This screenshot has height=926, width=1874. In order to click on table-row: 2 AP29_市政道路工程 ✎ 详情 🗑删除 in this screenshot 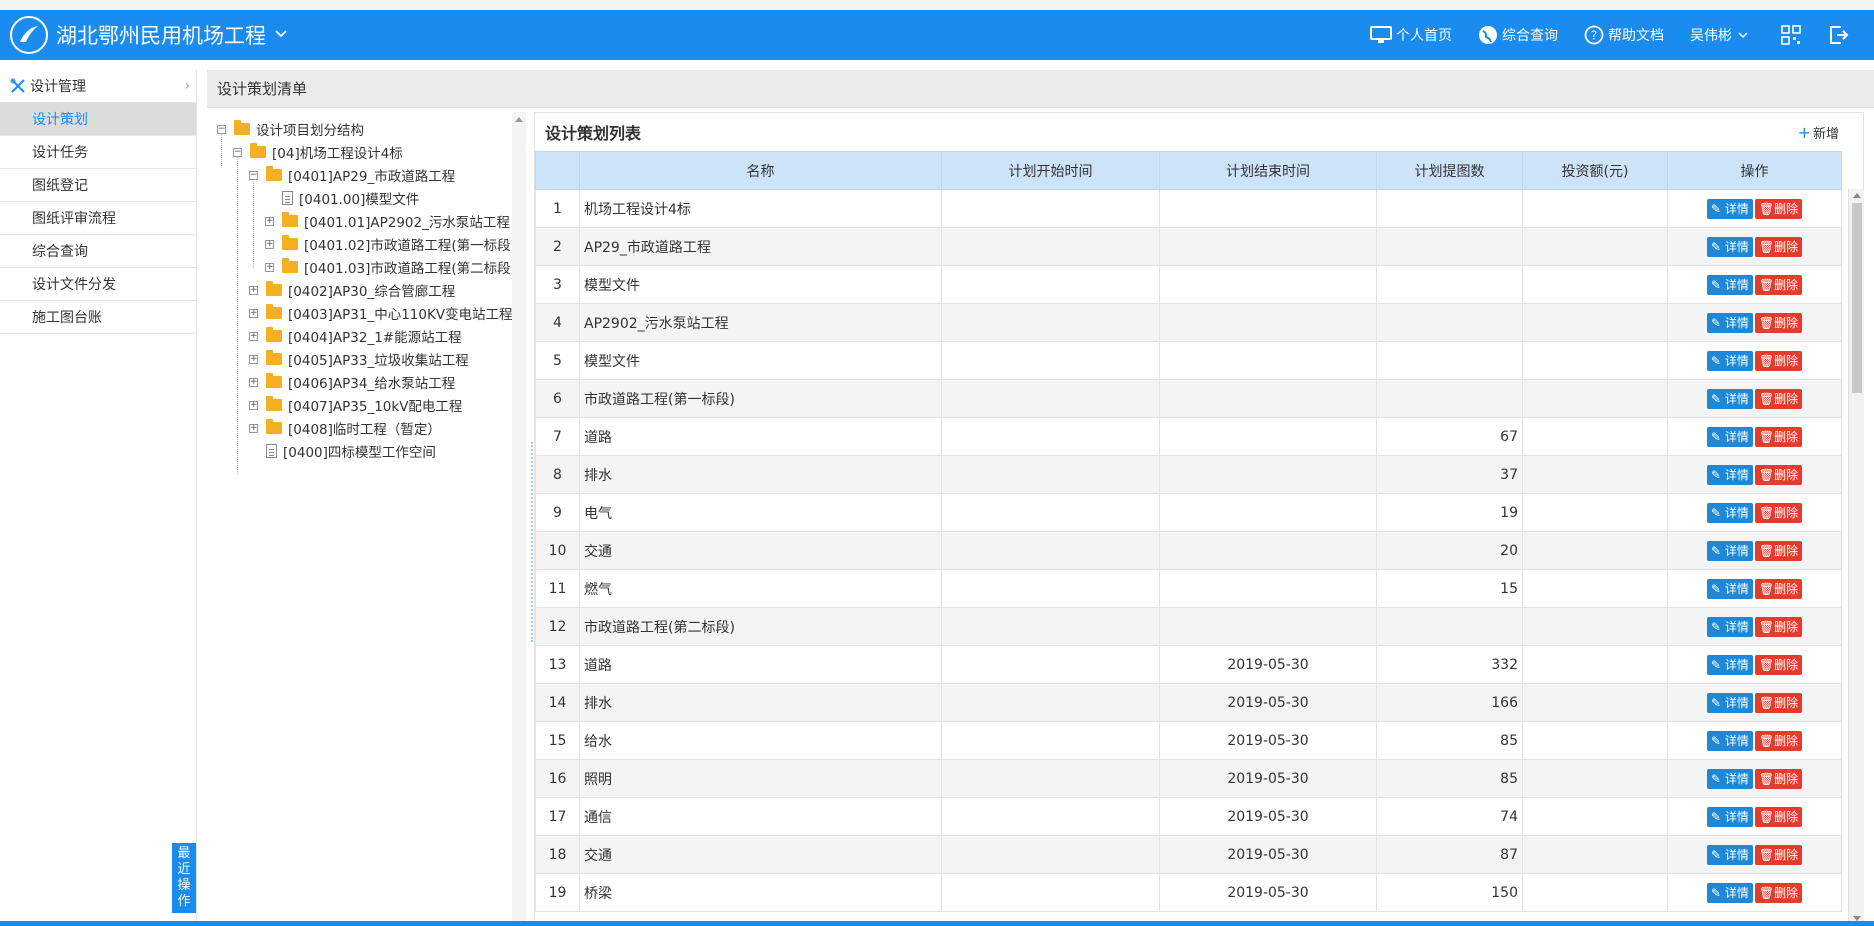, I will do `click(1188, 246)`.